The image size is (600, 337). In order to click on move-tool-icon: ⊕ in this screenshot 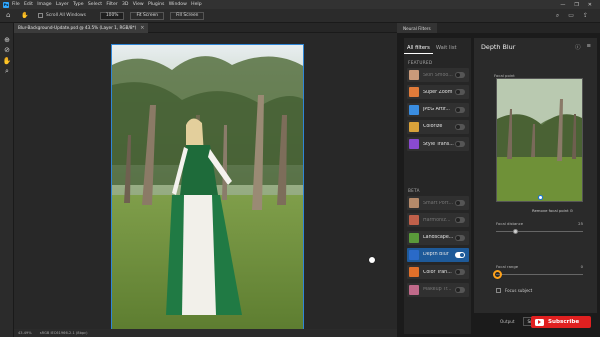, I will do `click(7, 40)`.